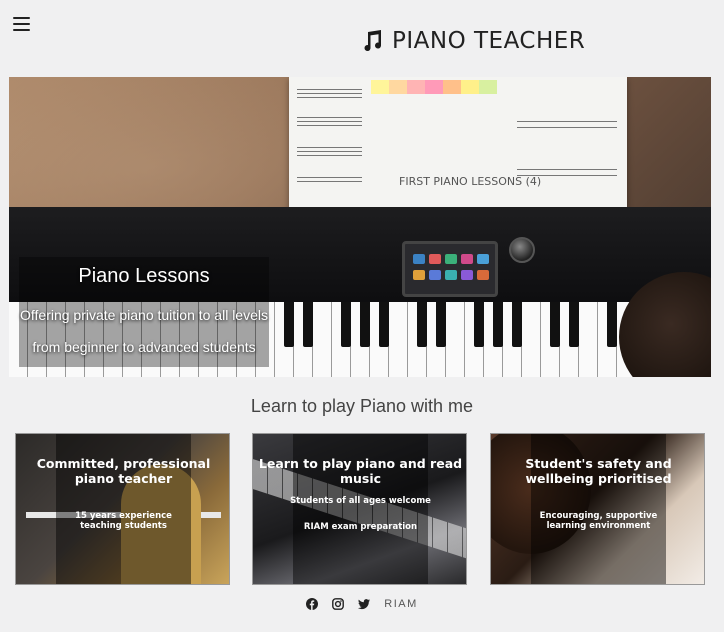 This screenshot has width=724, height=632. I want to click on twitter-icon, so click(364, 604).